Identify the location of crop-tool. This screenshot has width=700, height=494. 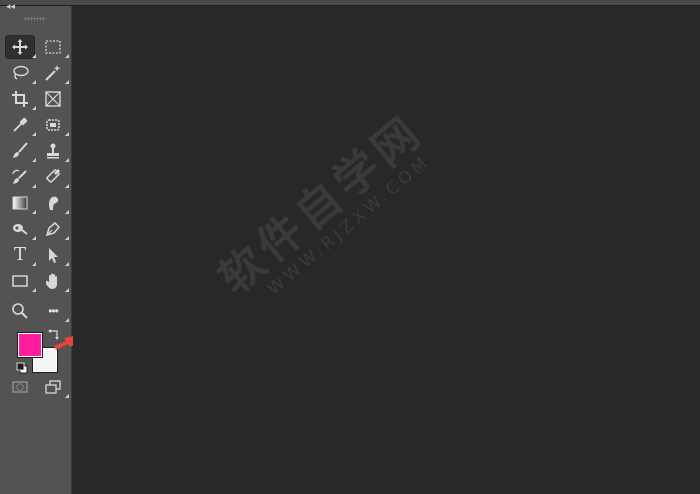
(21, 99).